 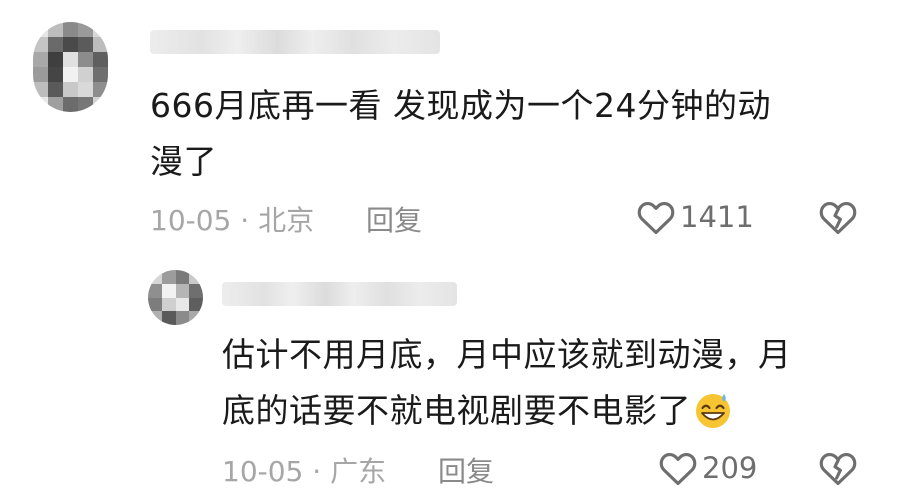 I want to click on comment-meta: 10-05 · 广东, so click(x=304, y=470).